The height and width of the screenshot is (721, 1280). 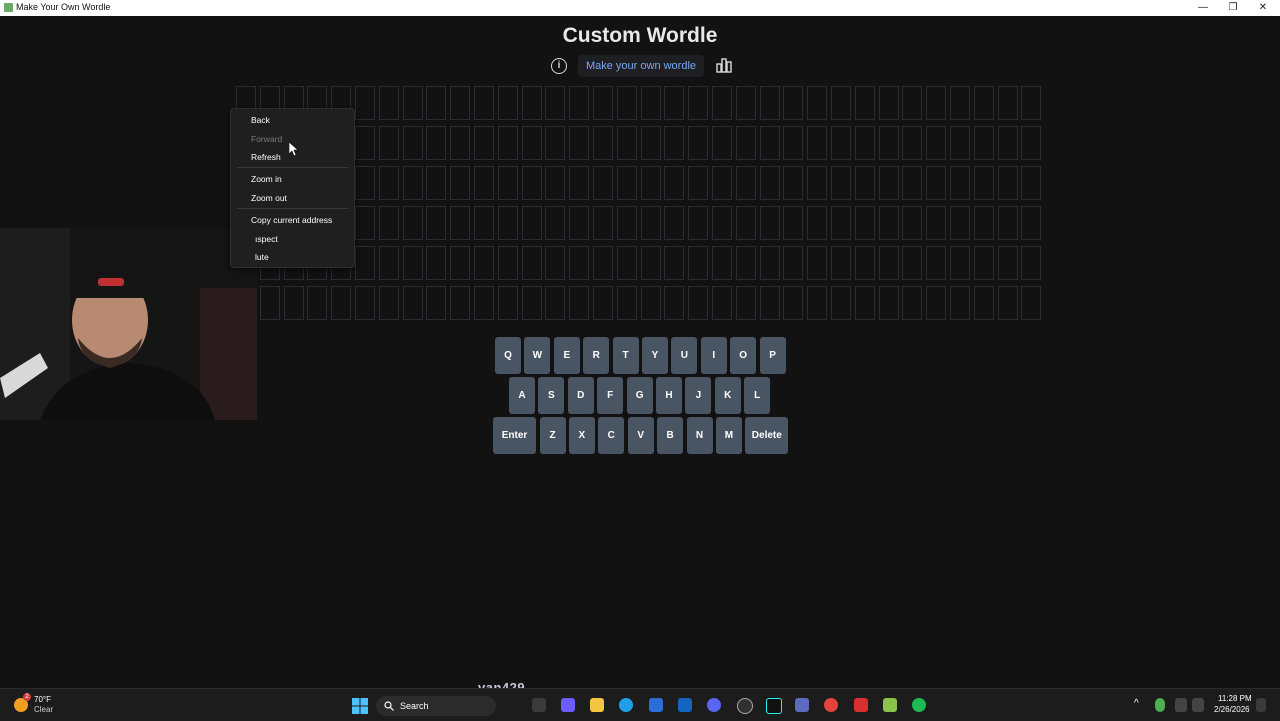 What do you see at coordinates (743, 355) in the screenshot?
I see `key-o: O` at bounding box center [743, 355].